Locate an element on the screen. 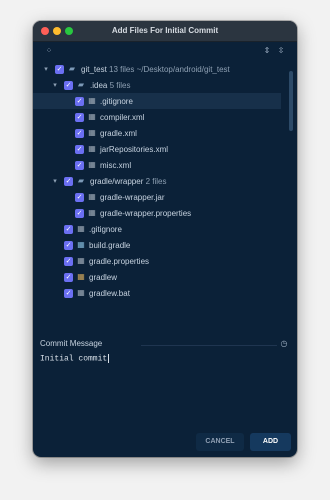 This screenshot has height=500, width=330. tree-row: ✓ ▦ gradle-wrapper.jar is located at coordinates (157, 197).